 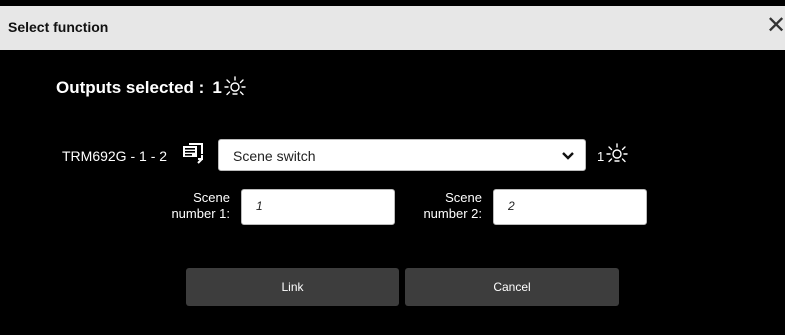 I want to click on scene-number-1-label: Scene number 1:, so click(x=200, y=205).